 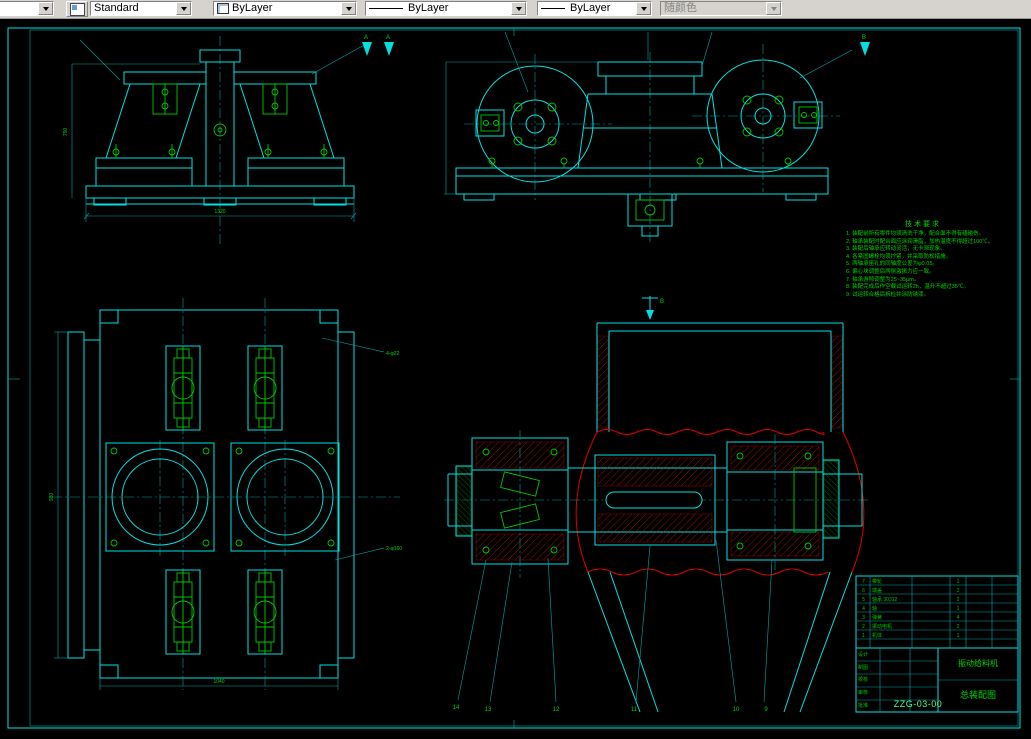 What do you see at coordinates (428, 8) in the screenshot?
I see `linetype-value: ByLayer` at bounding box center [428, 8].